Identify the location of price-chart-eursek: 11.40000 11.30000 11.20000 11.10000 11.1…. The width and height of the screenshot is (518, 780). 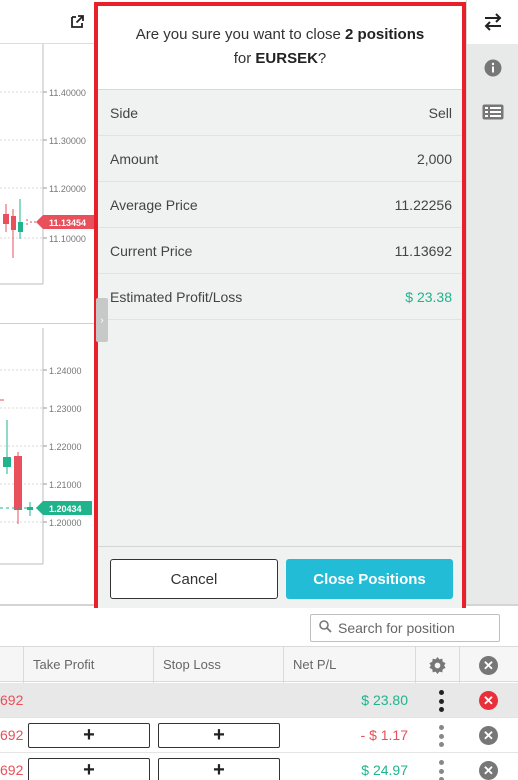
(48, 184).